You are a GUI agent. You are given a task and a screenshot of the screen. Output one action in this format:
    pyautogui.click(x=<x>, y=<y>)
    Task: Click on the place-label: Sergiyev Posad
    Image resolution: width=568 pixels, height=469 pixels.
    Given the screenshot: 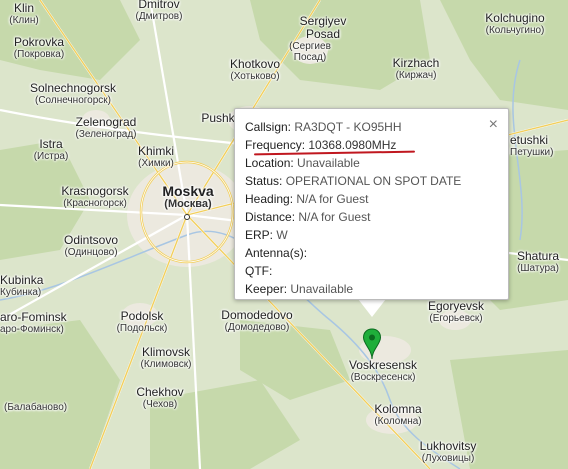 What is the action you would take?
    pyautogui.click(x=323, y=27)
    